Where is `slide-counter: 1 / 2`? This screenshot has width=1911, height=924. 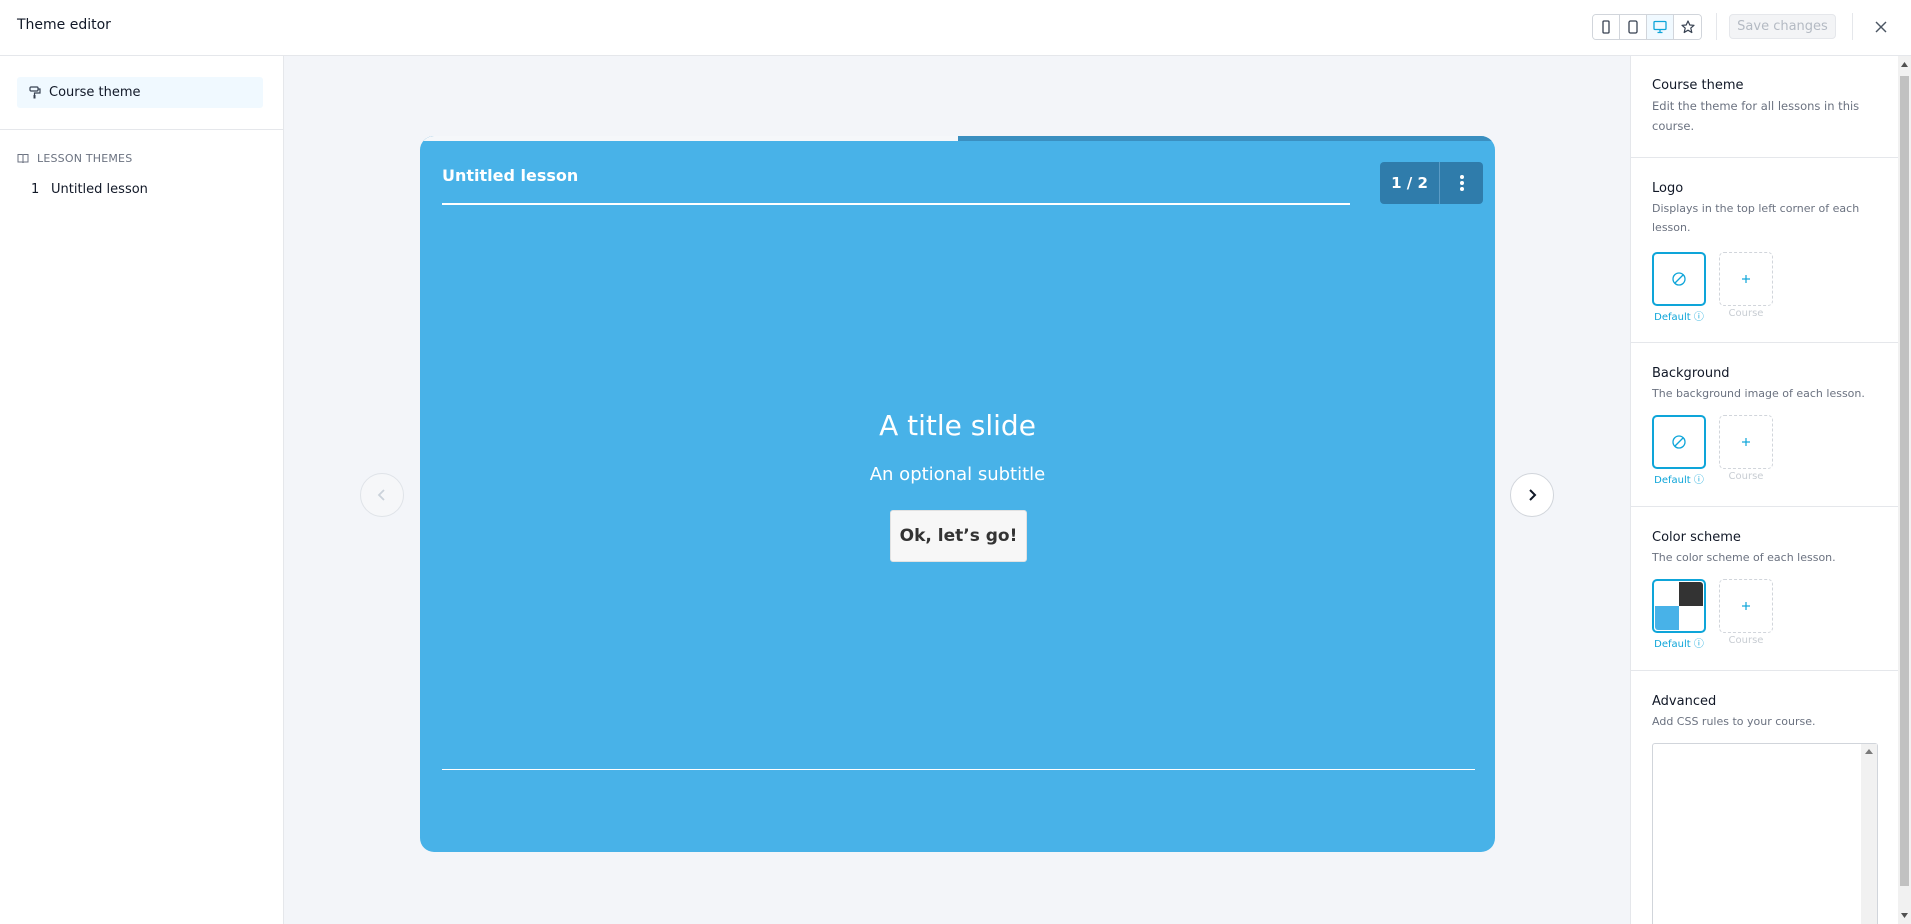
slide-counter: 1 / 2 is located at coordinates (1410, 183).